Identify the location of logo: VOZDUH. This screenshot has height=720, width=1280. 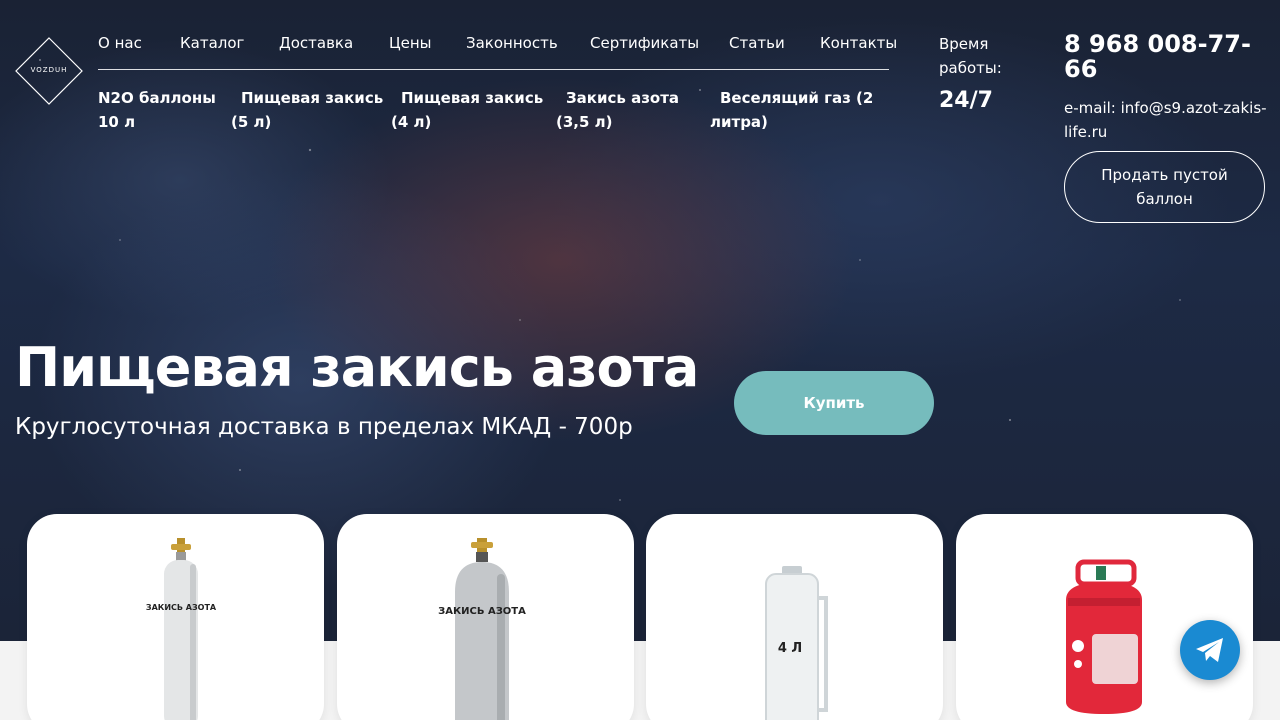
(49, 71).